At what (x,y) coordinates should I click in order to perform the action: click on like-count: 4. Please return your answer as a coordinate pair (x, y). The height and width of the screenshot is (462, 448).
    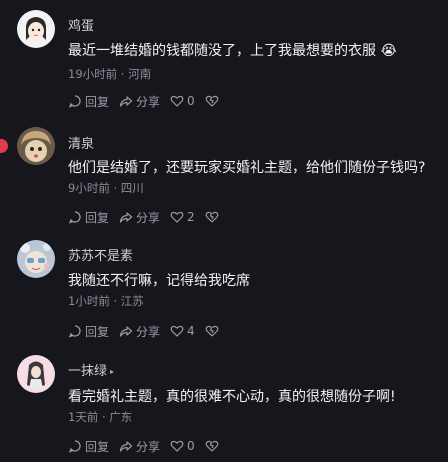
    Looking at the image, I should click on (191, 331).